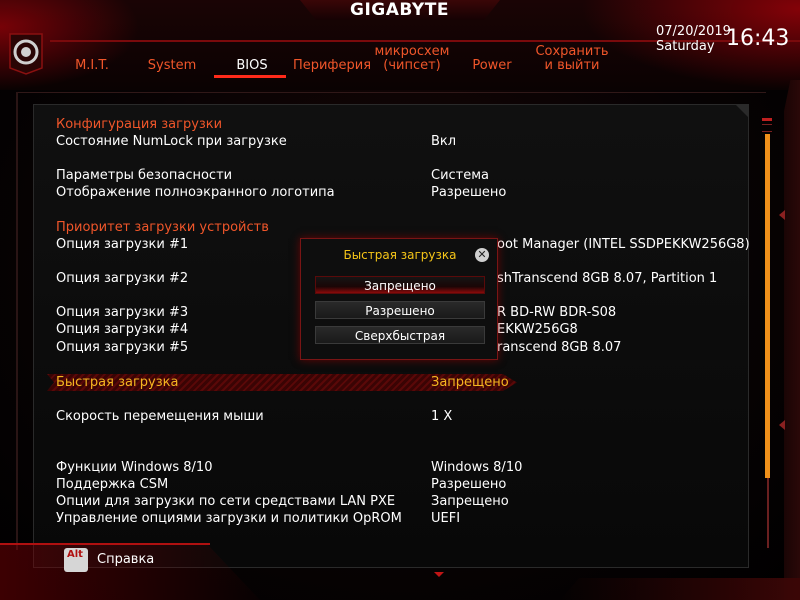  What do you see at coordinates (482, 255) in the screenshot?
I see `close-icon: ✕` at bounding box center [482, 255].